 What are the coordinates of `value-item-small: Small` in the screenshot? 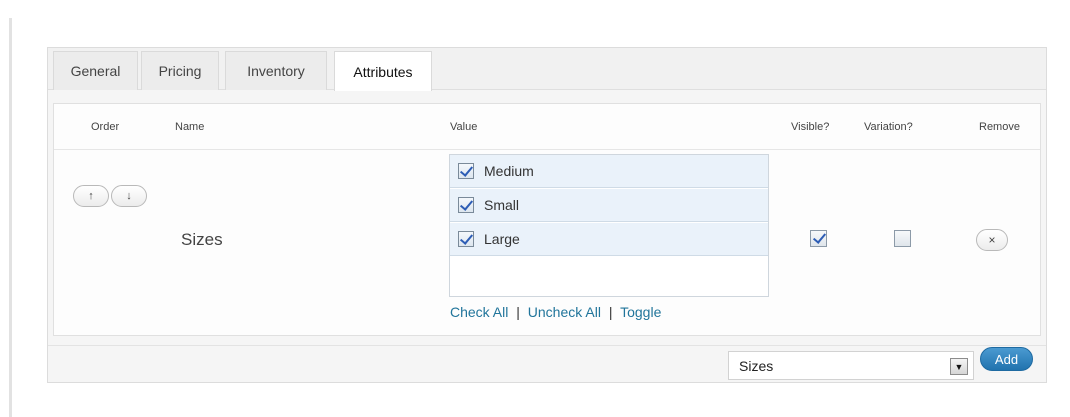 It's located at (609, 205).